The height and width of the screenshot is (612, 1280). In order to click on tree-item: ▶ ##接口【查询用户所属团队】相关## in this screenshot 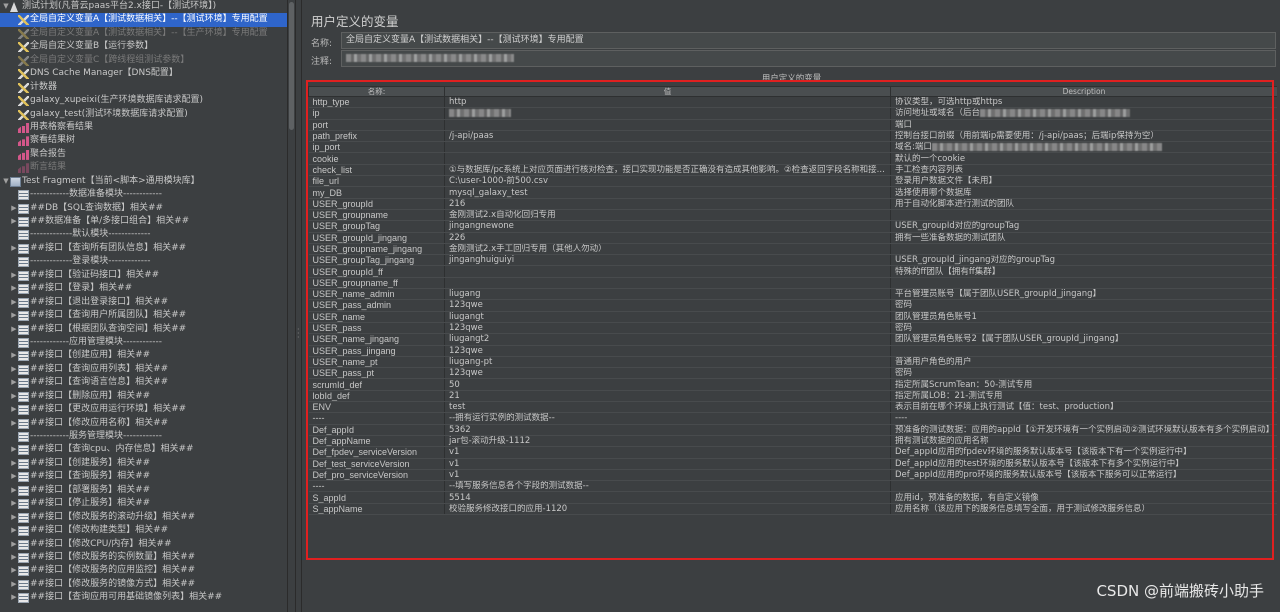, I will do `click(143, 315)`.